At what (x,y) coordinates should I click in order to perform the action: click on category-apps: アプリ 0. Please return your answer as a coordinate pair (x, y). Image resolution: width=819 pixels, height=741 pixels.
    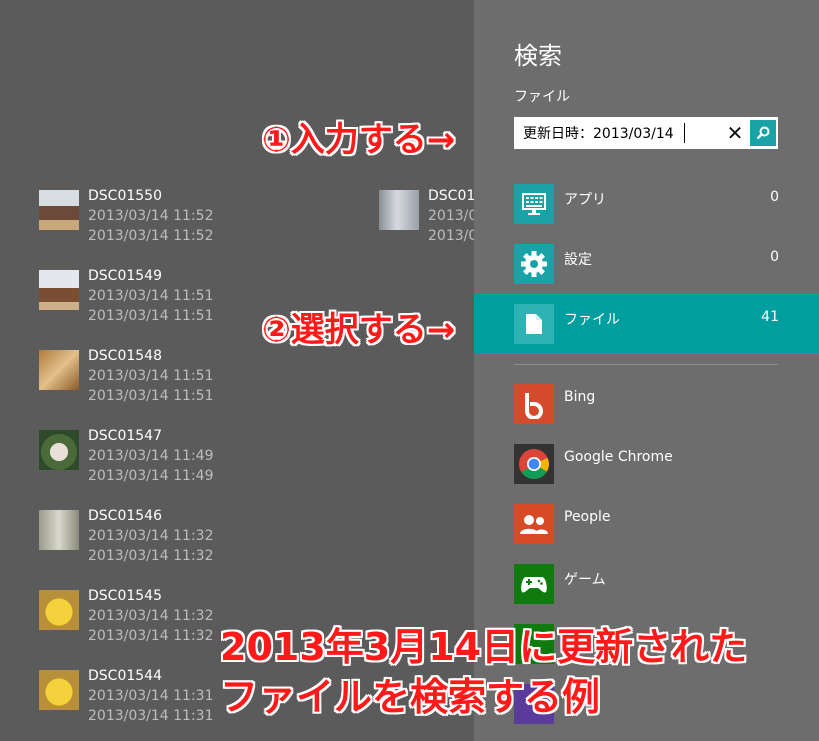
    Looking at the image, I should click on (646, 204).